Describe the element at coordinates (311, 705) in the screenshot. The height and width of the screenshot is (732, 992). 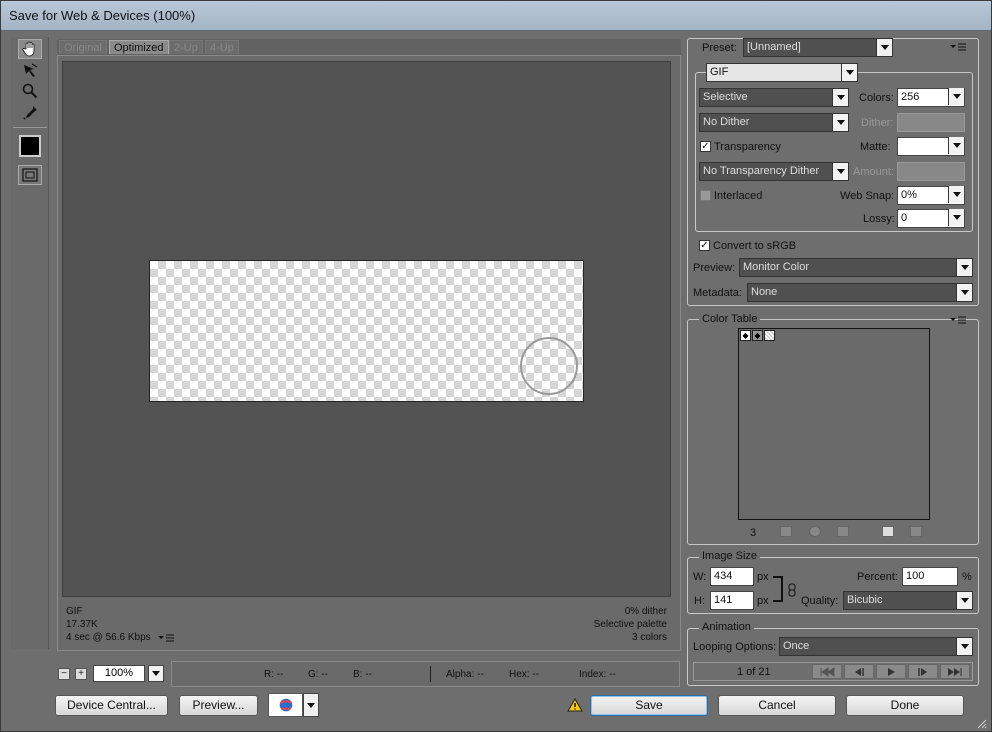
I see `browser-select-dropdown` at that location.